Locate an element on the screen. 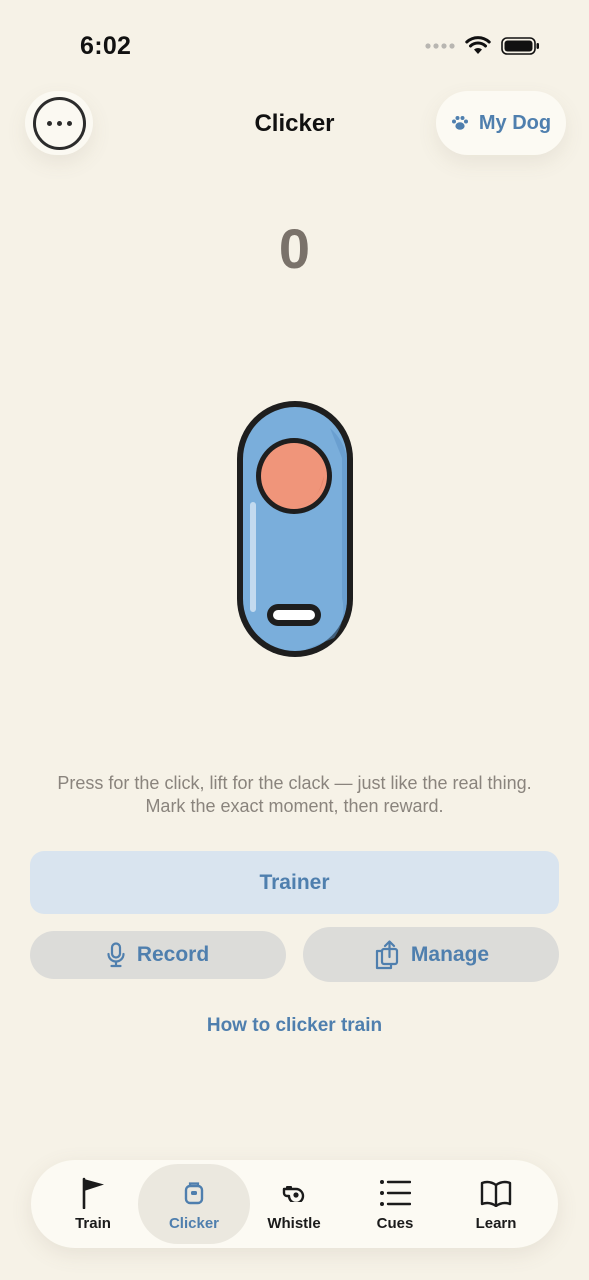 The width and height of the screenshot is (589, 1280). status-icons is located at coordinates (483, 46).